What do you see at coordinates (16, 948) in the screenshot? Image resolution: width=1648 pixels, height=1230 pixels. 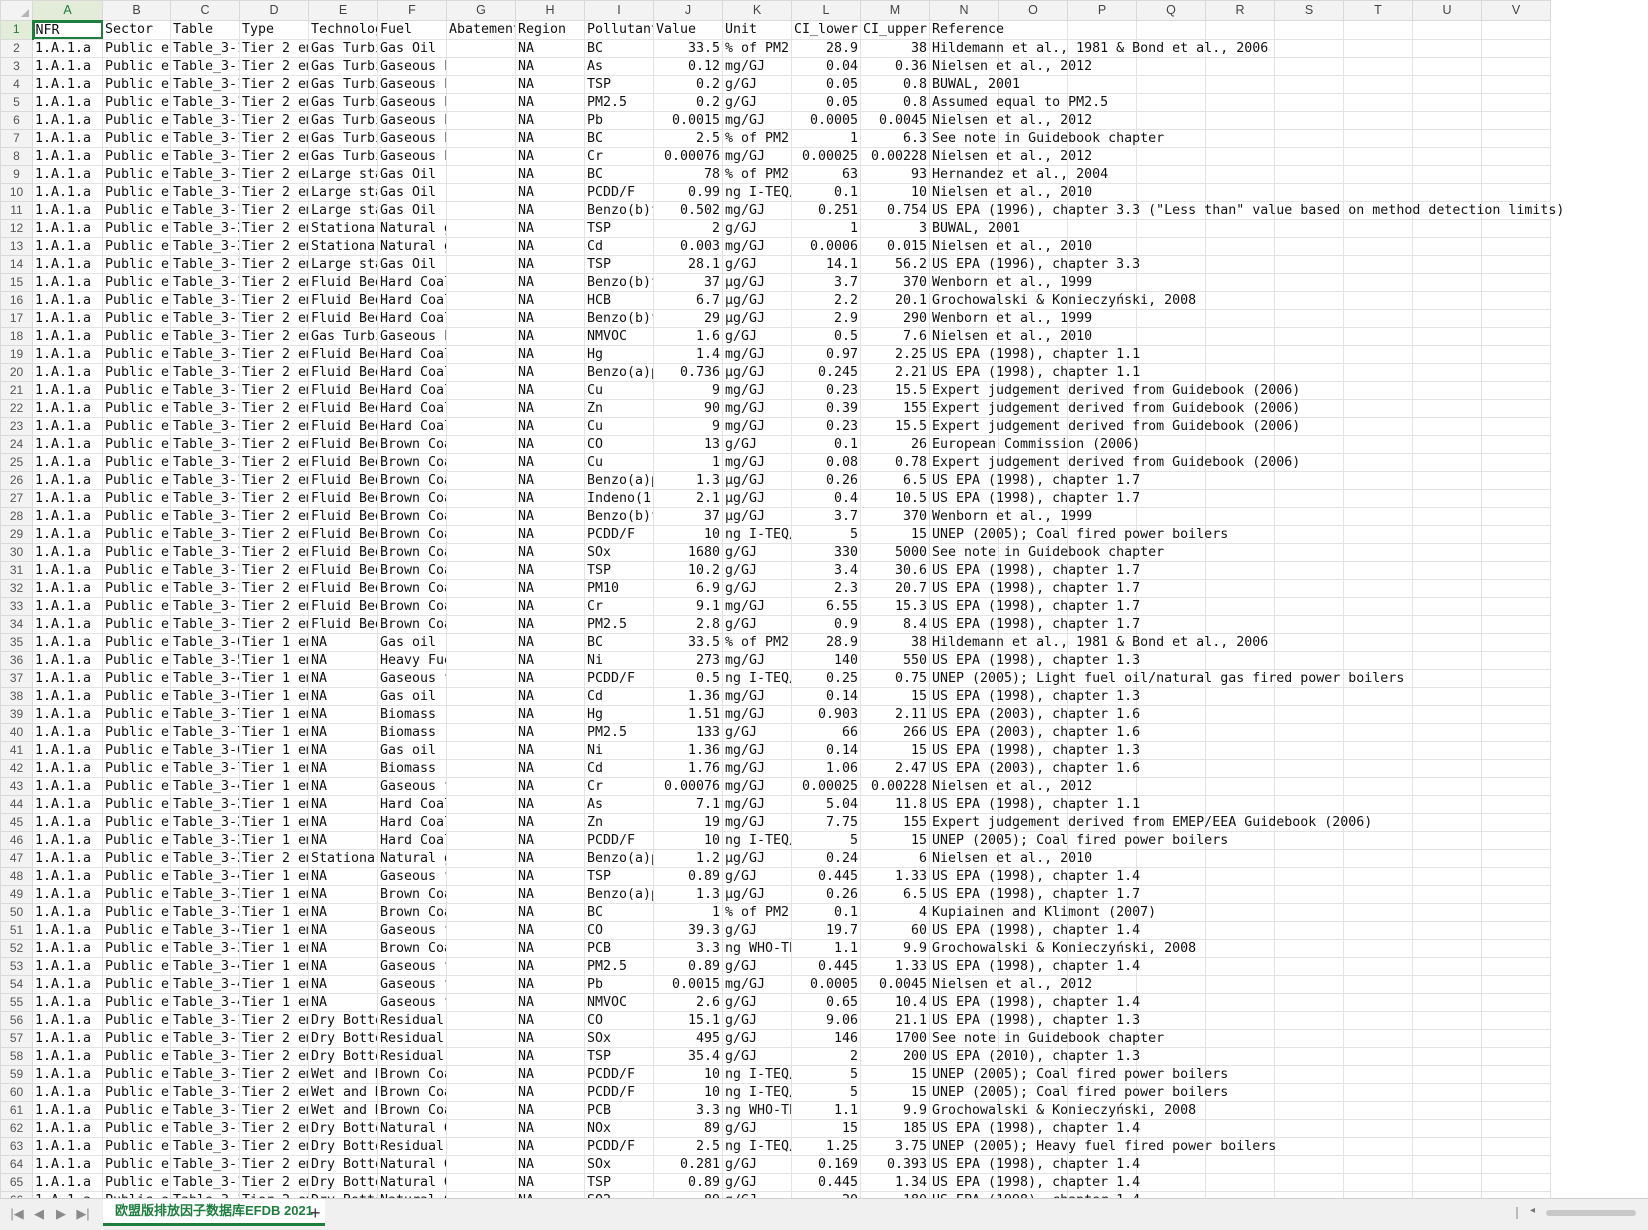 I see `row-header: 52` at bounding box center [16, 948].